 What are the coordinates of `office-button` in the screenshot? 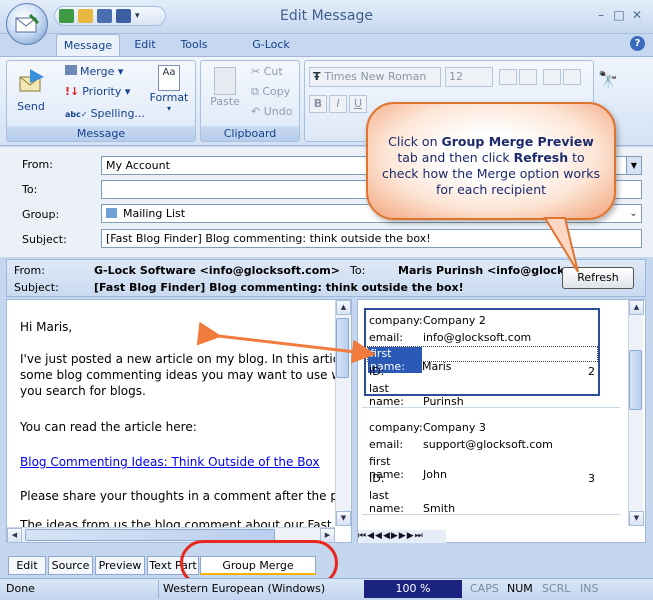 It's located at (27, 24).